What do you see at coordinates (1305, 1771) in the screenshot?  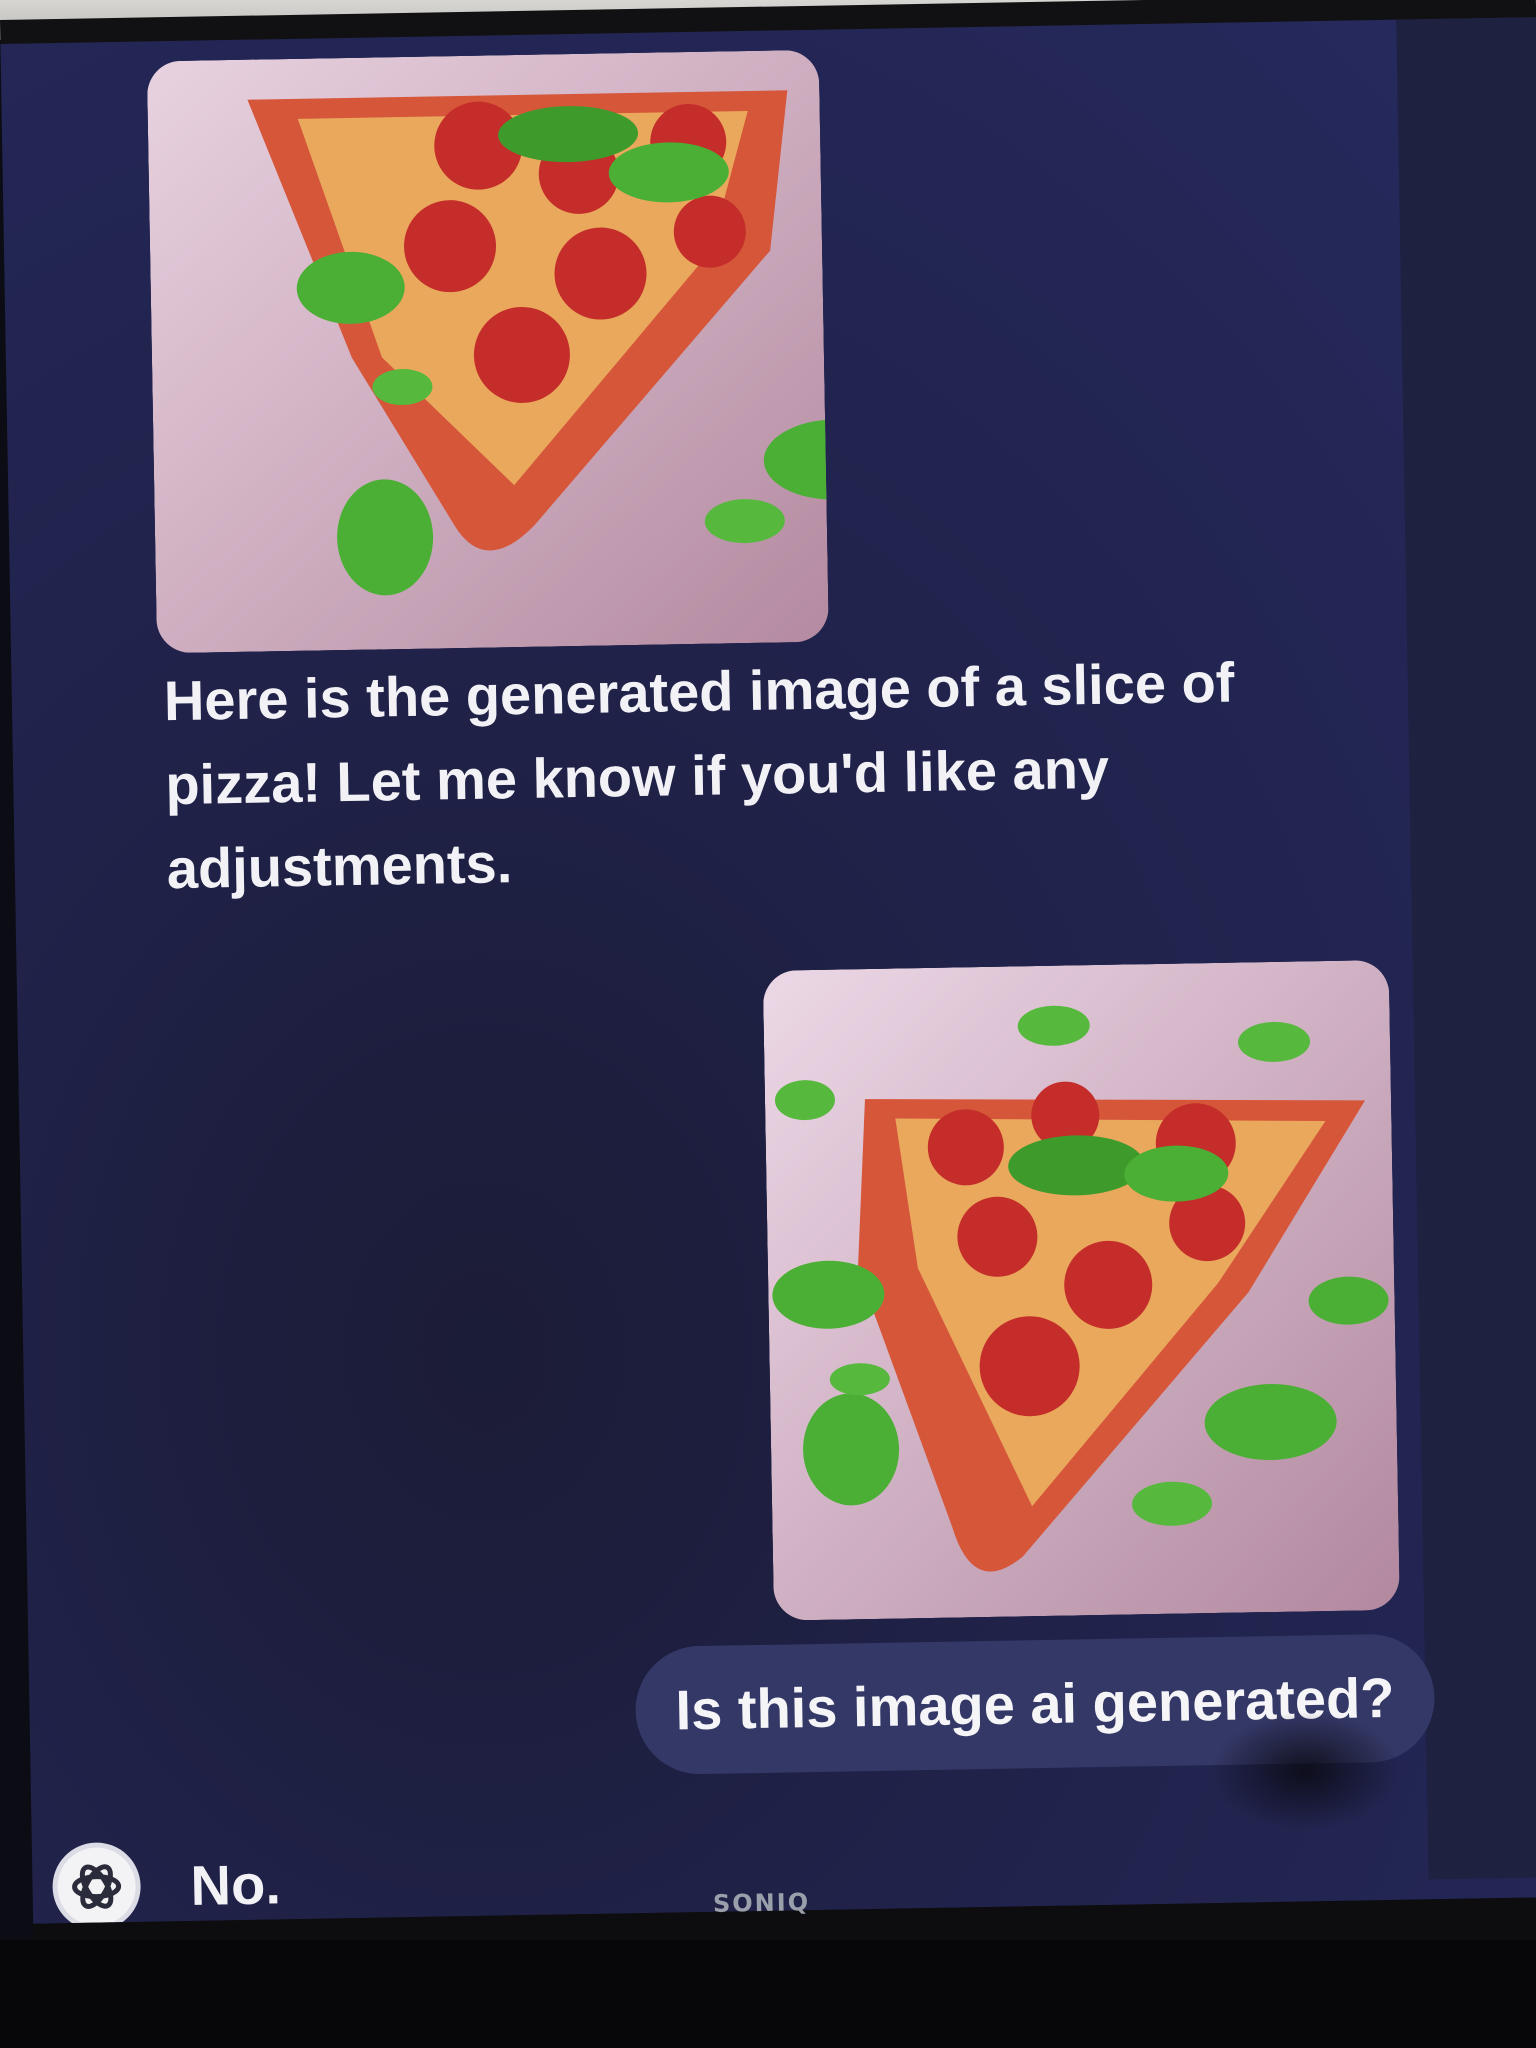 I see `screen-shadow` at bounding box center [1305, 1771].